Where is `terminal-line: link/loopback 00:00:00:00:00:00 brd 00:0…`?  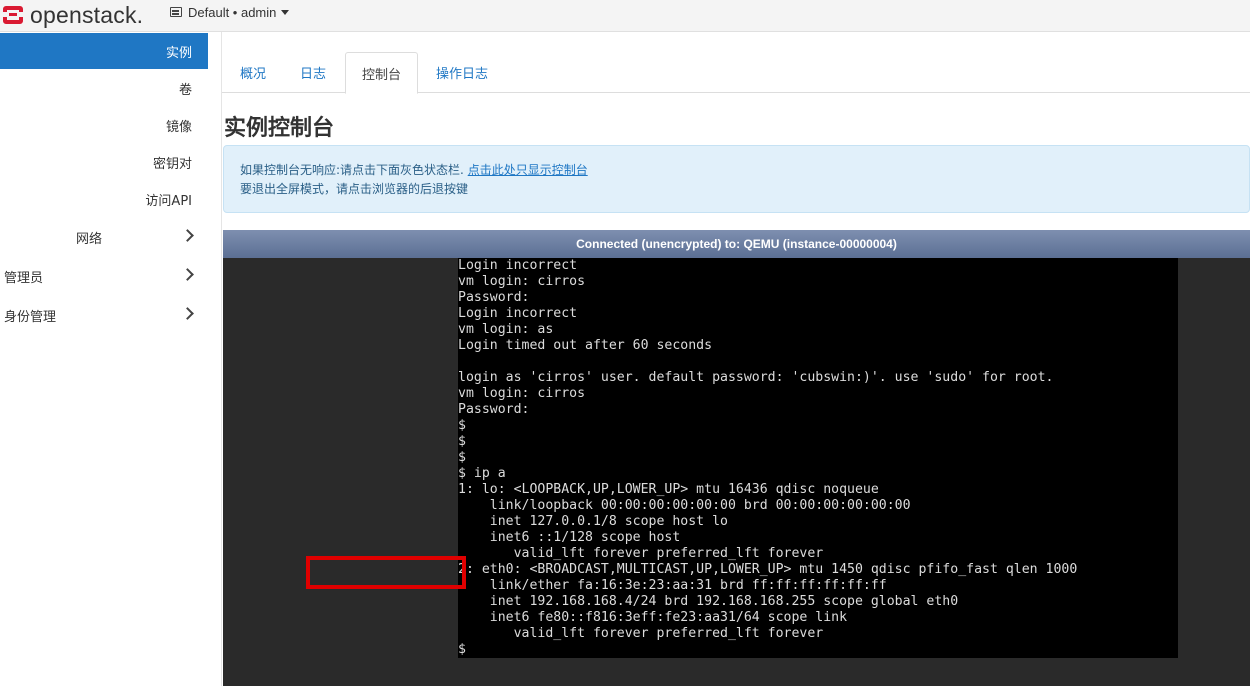
terminal-line: link/loopback 00:00:00:00:00:00 brd 00:0… is located at coordinates (684, 505).